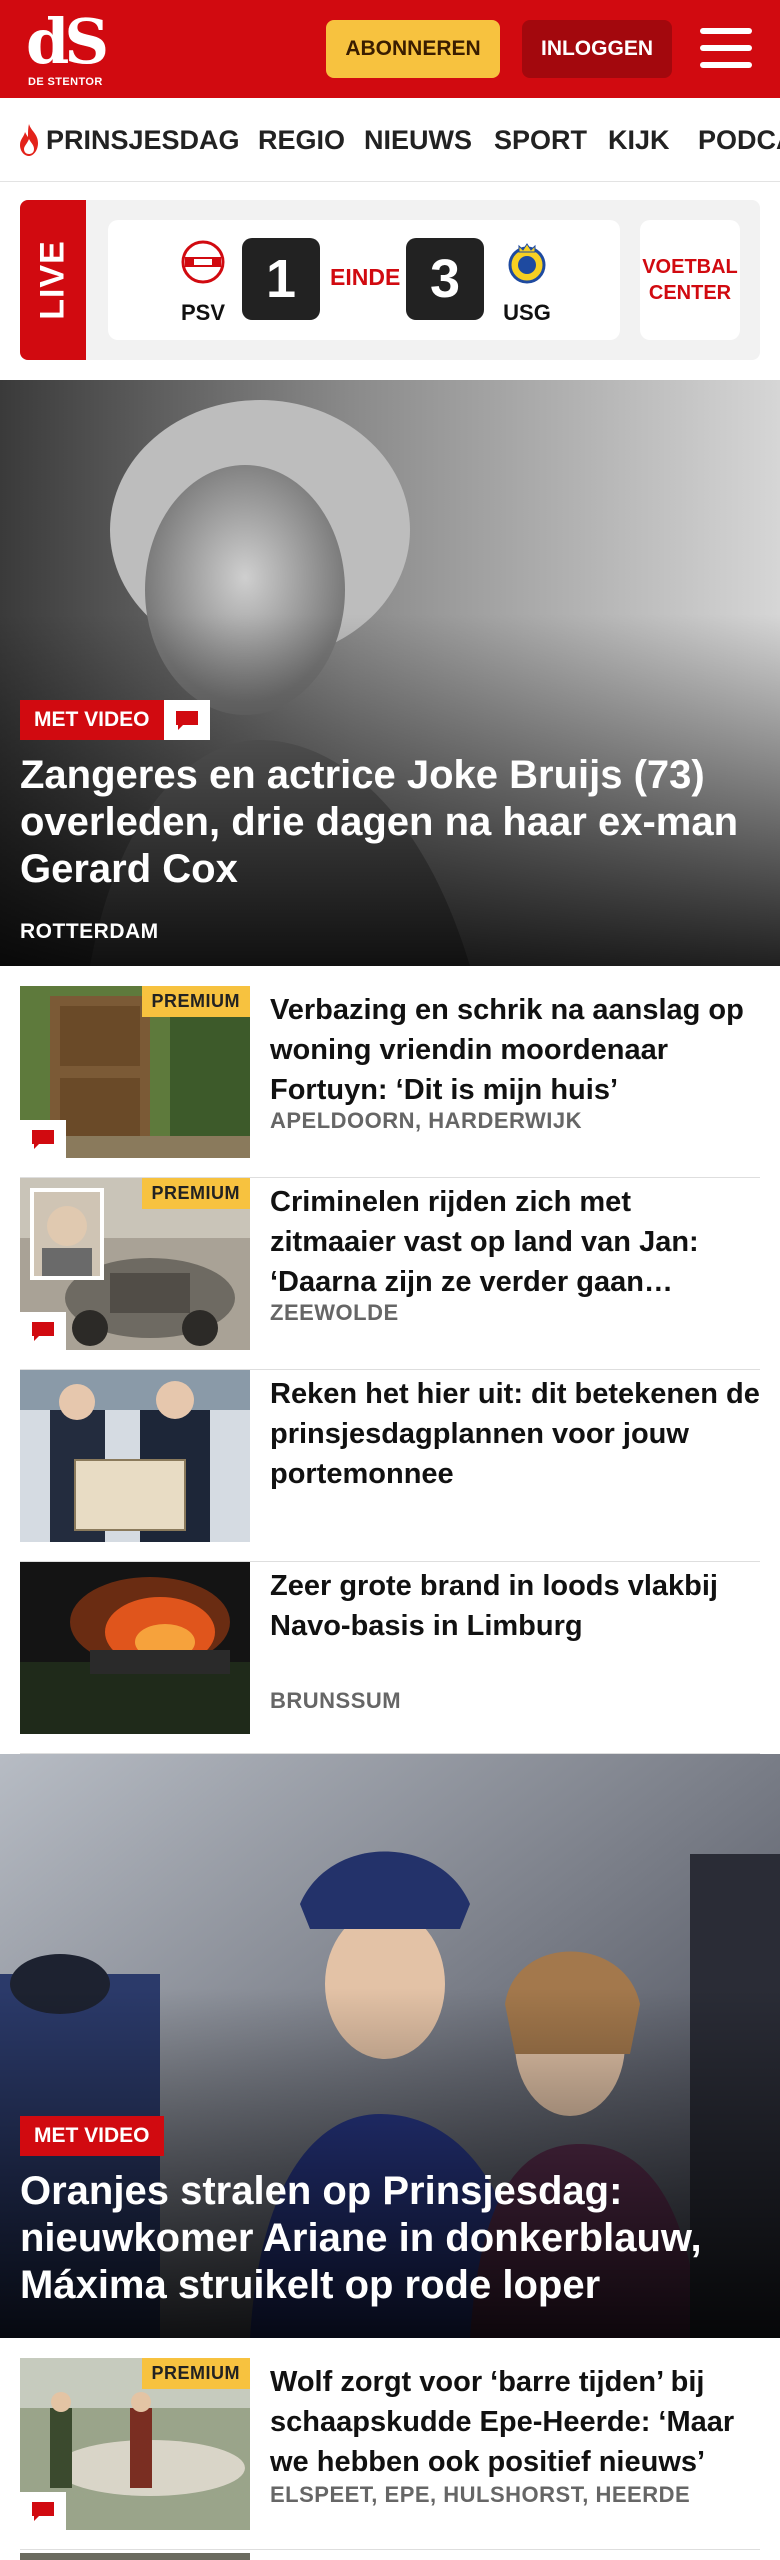 This screenshot has width=780, height=2560. I want to click on away-team-name: USG, so click(527, 312).